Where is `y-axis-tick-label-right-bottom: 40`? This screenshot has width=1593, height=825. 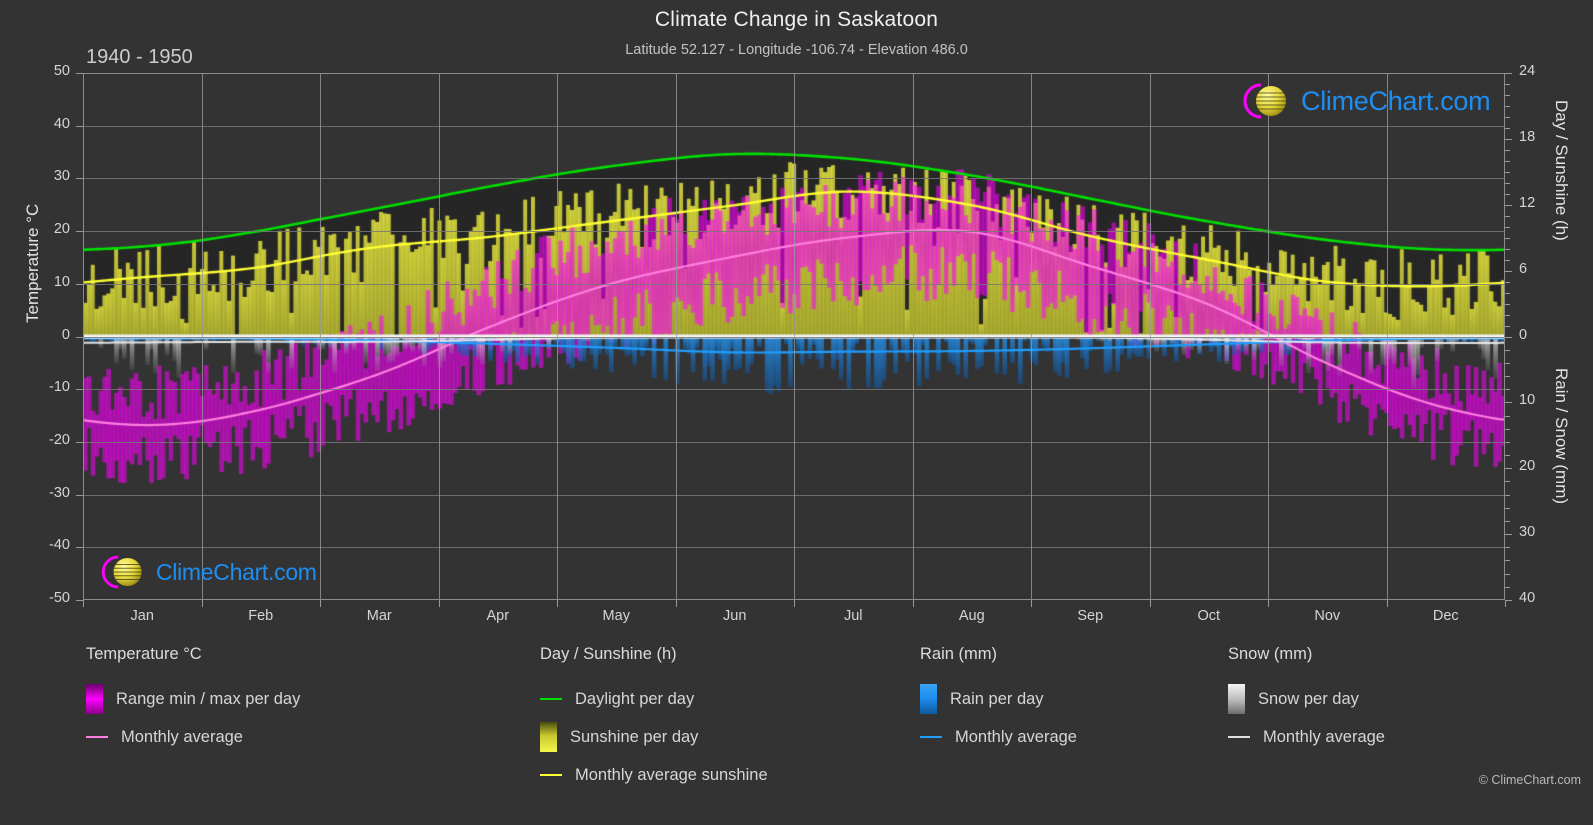
y-axis-tick-label-right-bottom: 40 is located at coordinates (1527, 598).